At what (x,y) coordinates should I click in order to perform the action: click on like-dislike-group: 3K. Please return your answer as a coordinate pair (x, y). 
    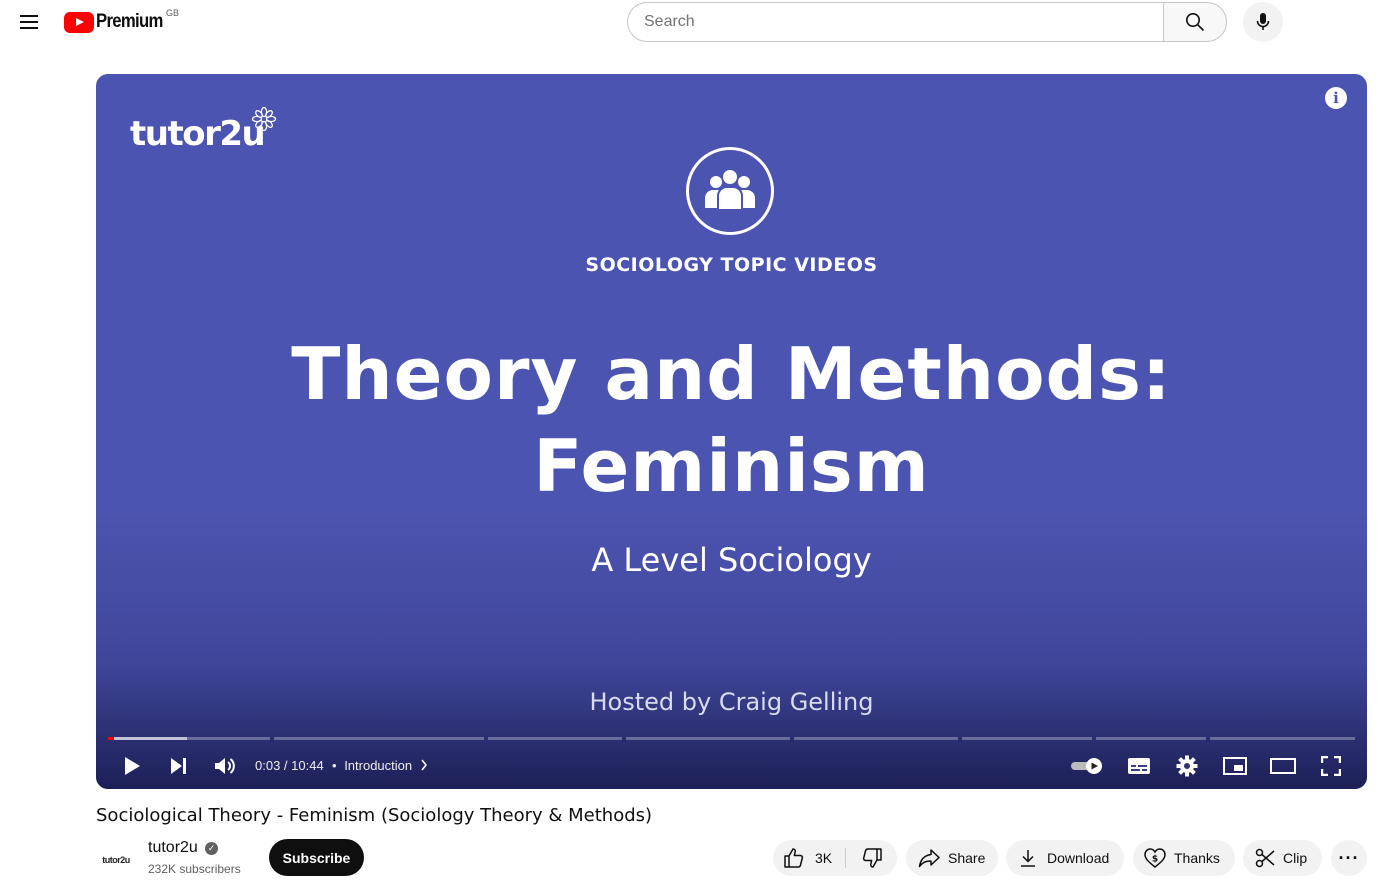
    Looking at the image, I should click on (835, 858).